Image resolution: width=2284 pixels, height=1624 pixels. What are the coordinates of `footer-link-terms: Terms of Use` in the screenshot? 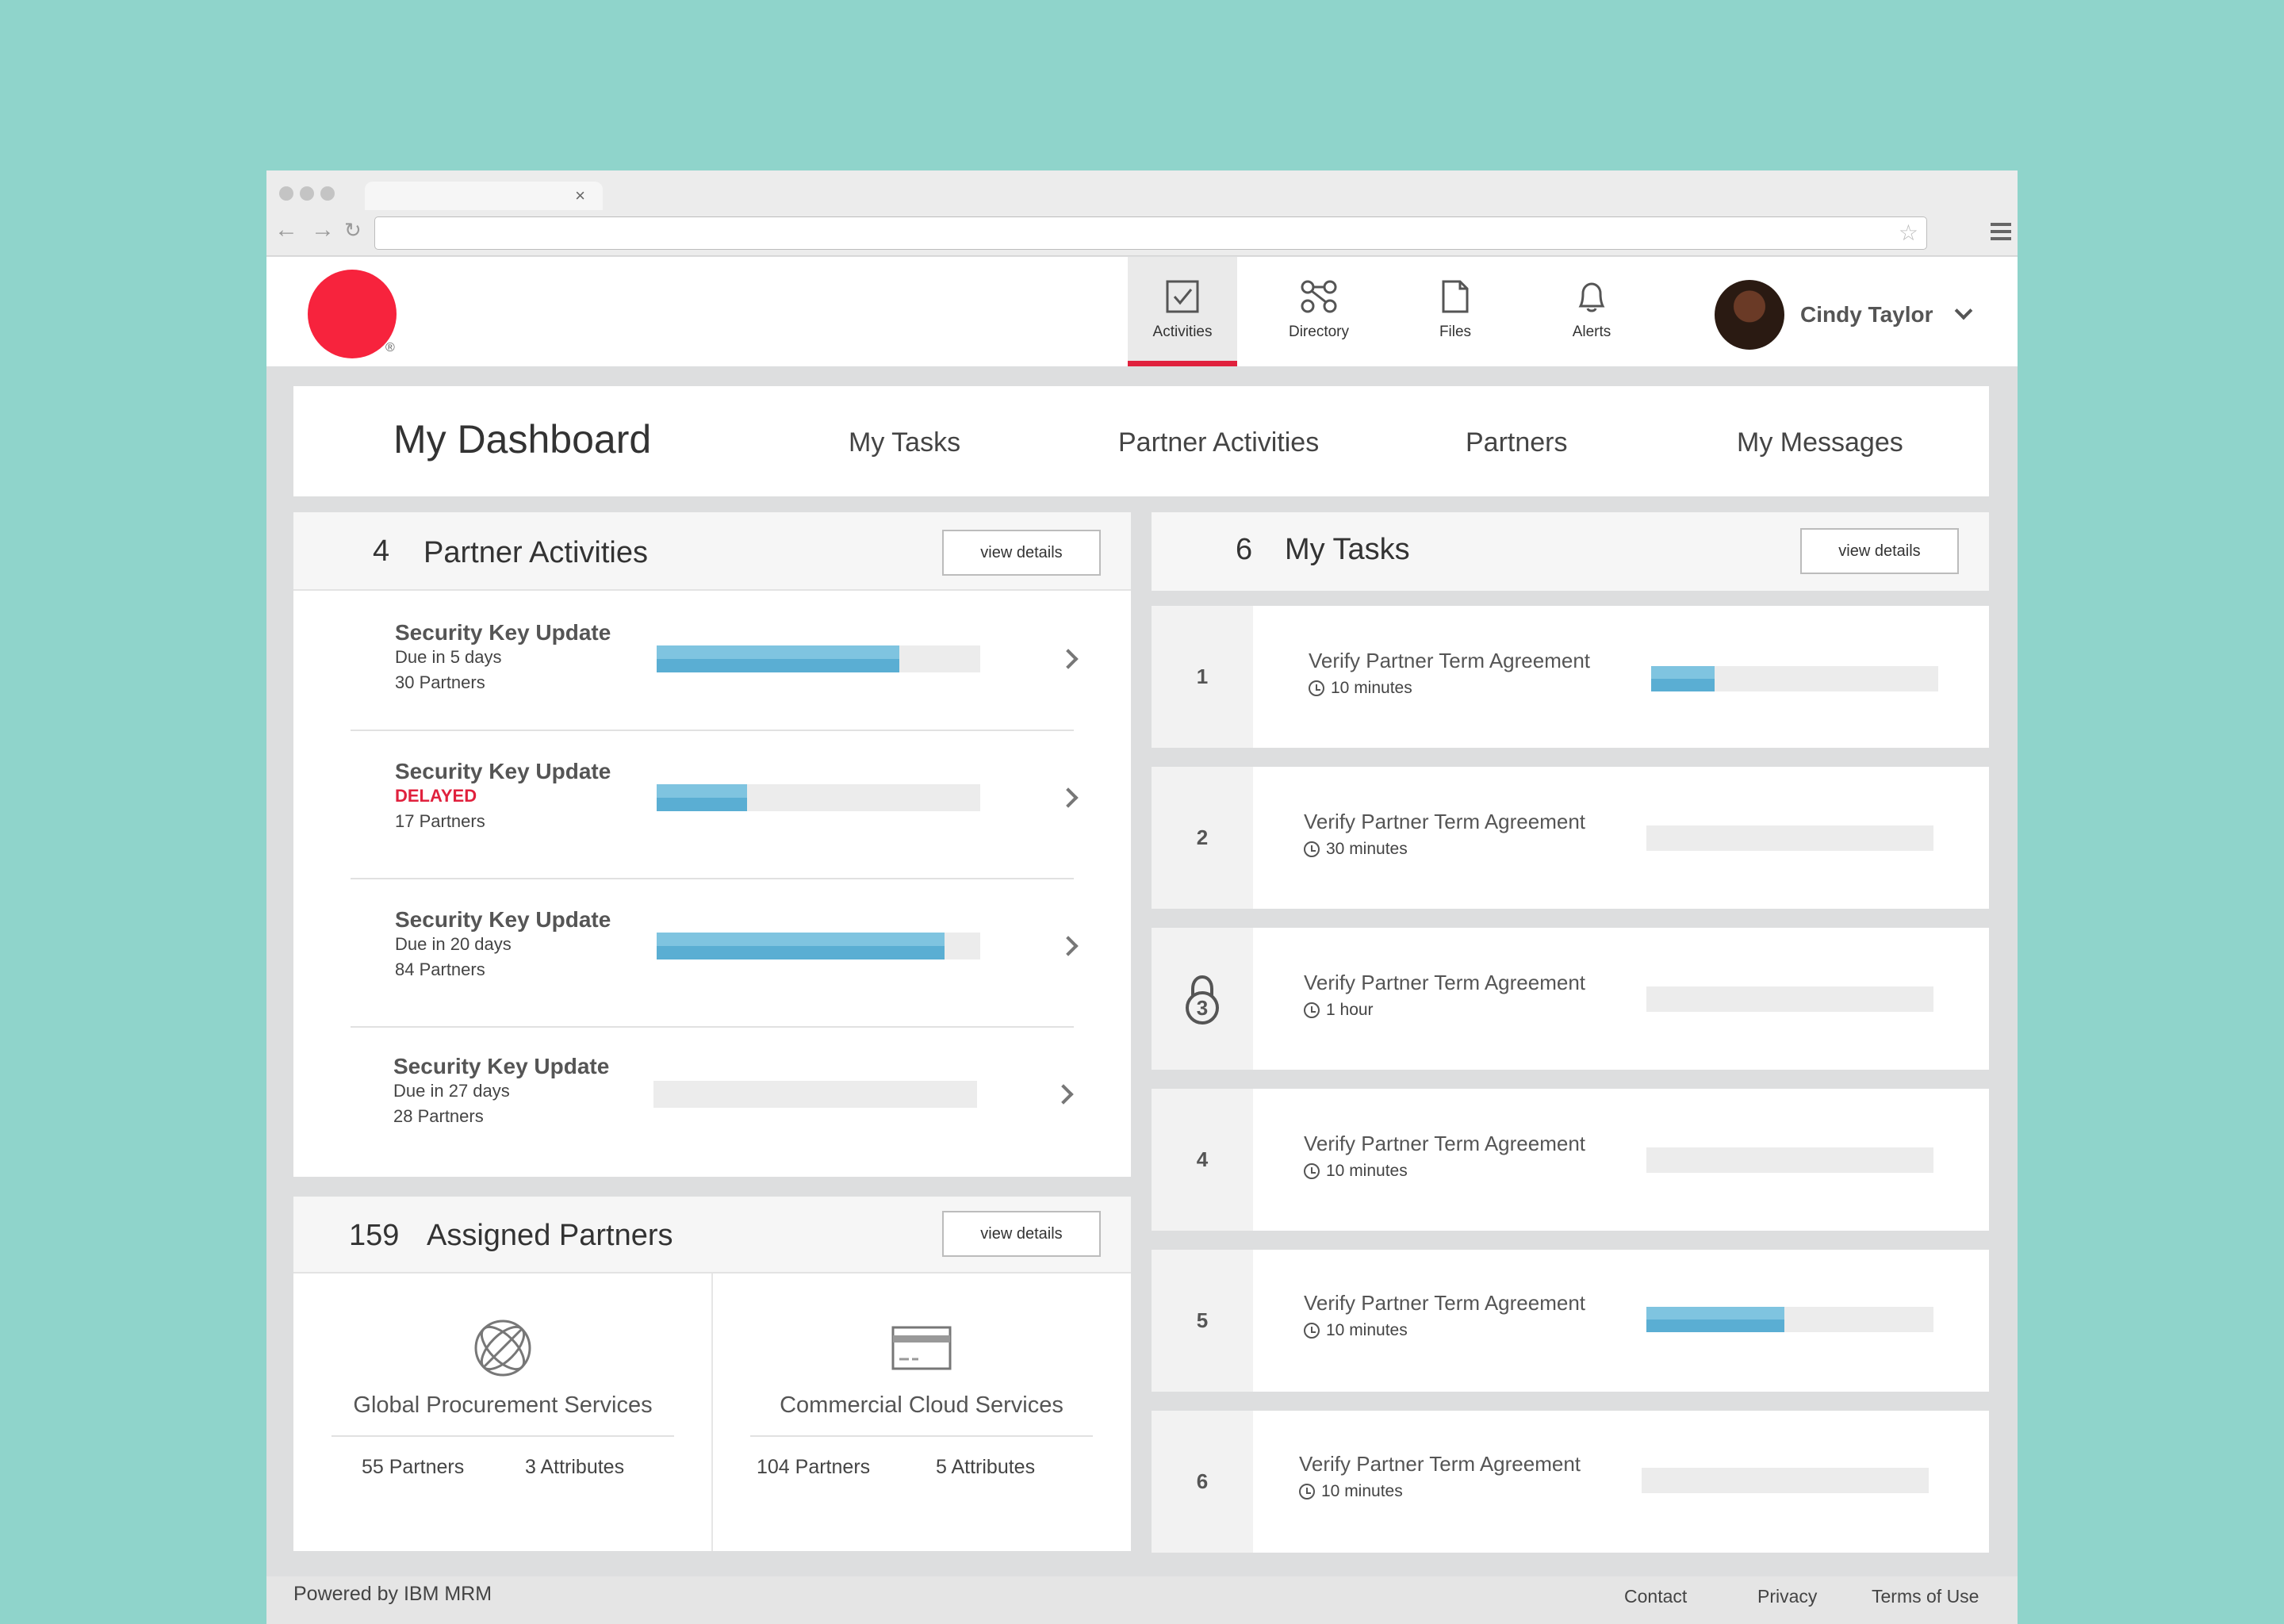 It's located at (1925, 1596).